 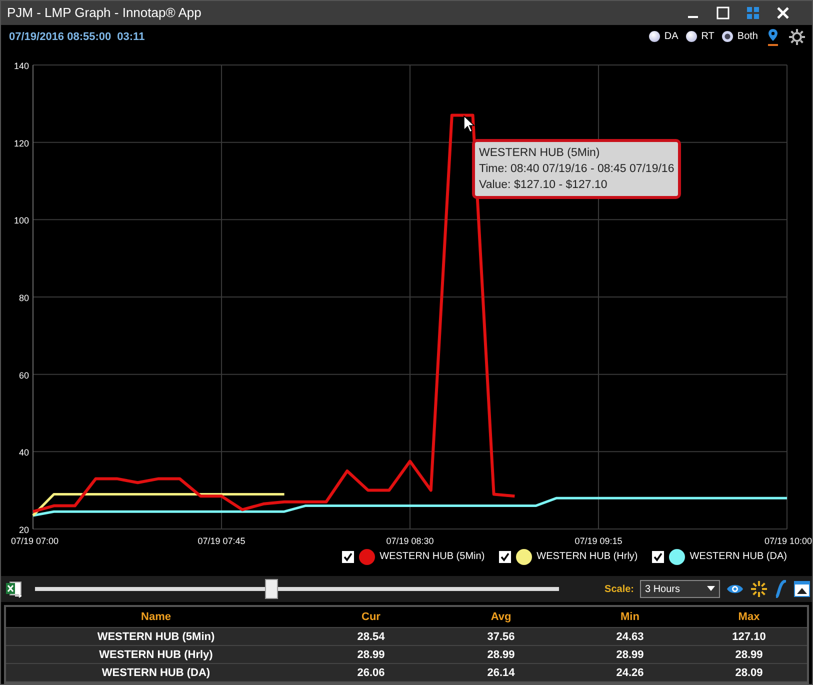 What do you see at coordinates (222, 541) in the screenshot?
I see `x-axis-label: 07/19 07:45` at bounding box center [222, 541].